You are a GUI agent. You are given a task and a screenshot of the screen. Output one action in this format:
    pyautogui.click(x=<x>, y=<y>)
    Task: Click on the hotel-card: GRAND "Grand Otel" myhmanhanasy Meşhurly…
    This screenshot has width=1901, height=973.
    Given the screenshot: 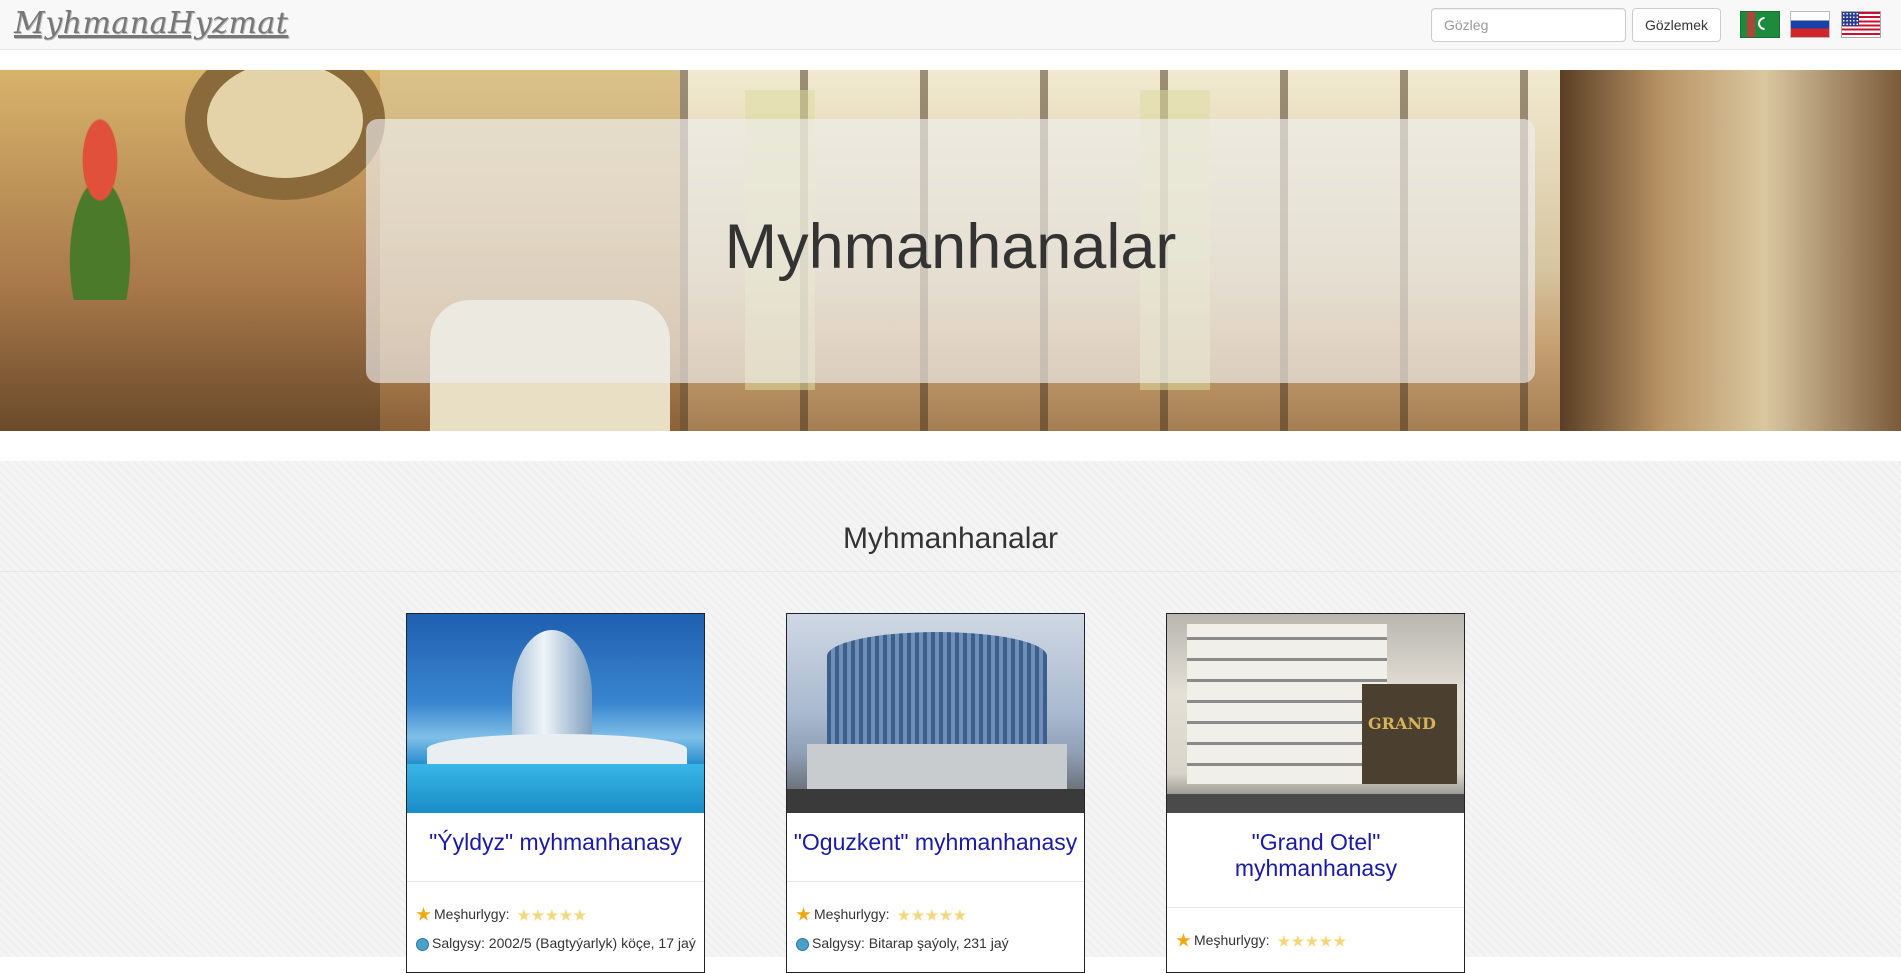 What is the action you would take?
    pyautogui.click(x=1315, y=793)
    